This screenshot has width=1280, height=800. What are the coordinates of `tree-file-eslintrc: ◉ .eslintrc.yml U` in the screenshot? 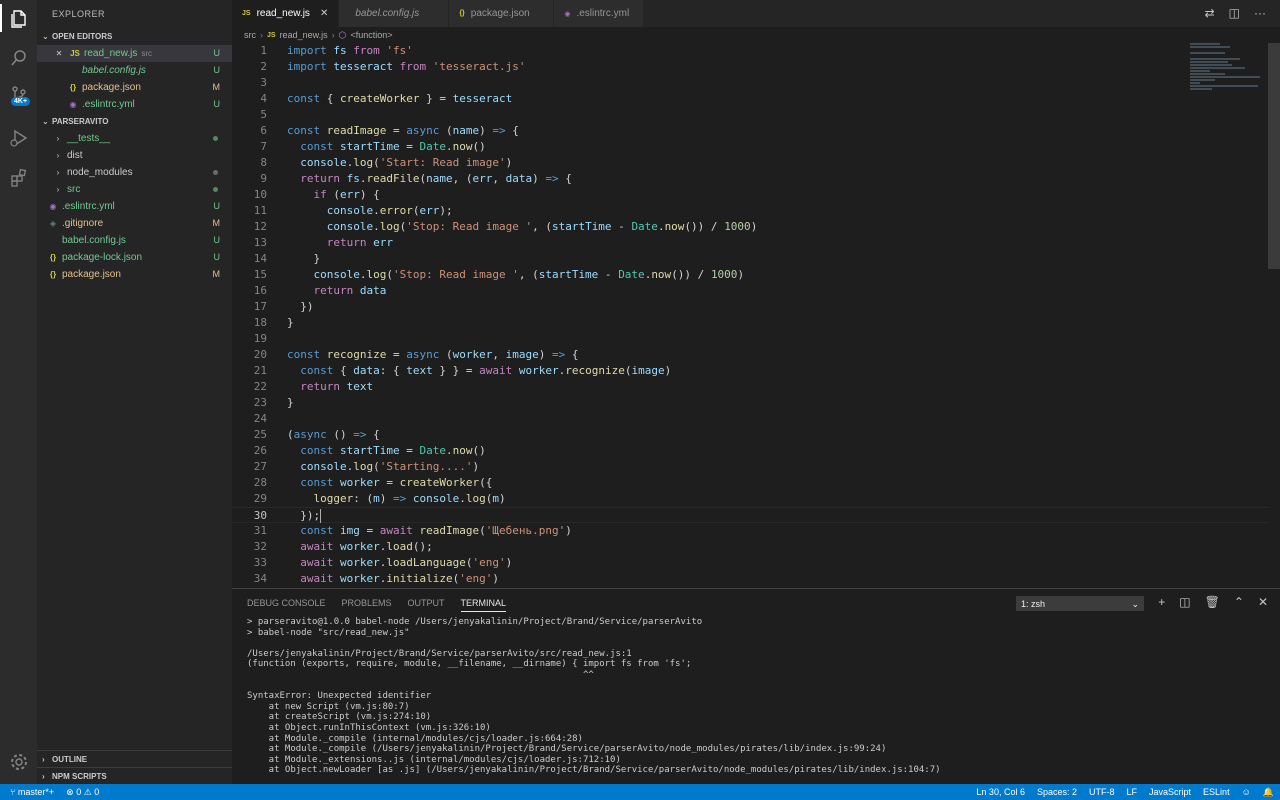 It's located at (134, 206).